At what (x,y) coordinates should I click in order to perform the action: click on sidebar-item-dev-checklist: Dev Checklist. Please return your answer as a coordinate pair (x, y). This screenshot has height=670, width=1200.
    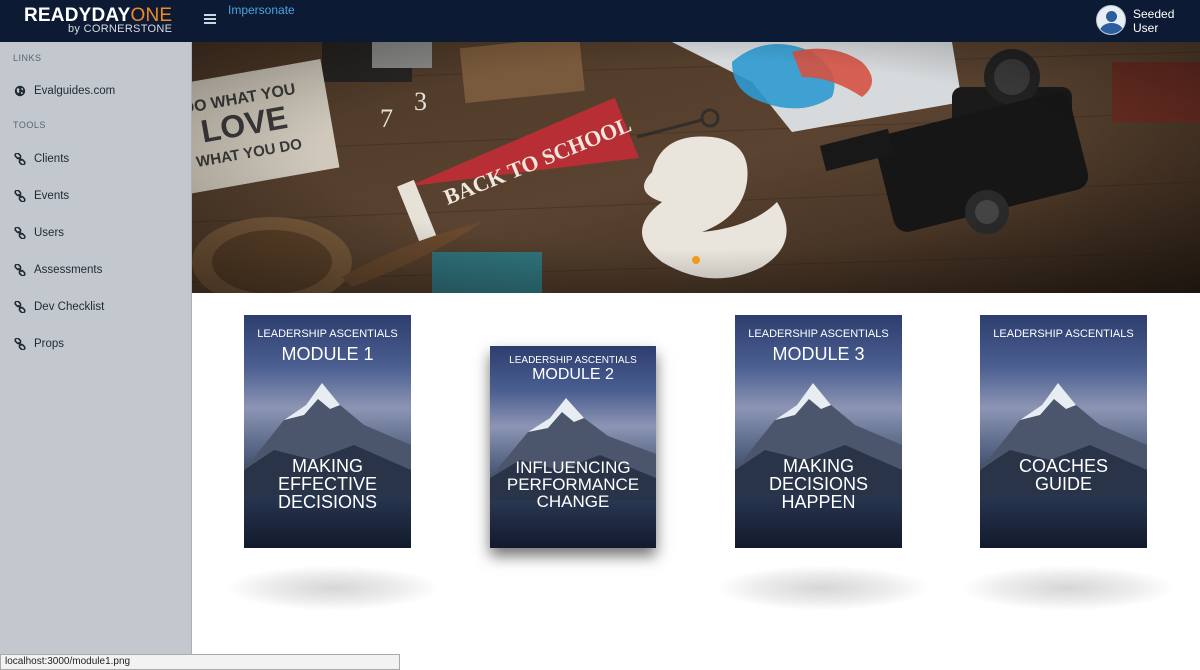
    Looking at the image, I should click on (59, 307).